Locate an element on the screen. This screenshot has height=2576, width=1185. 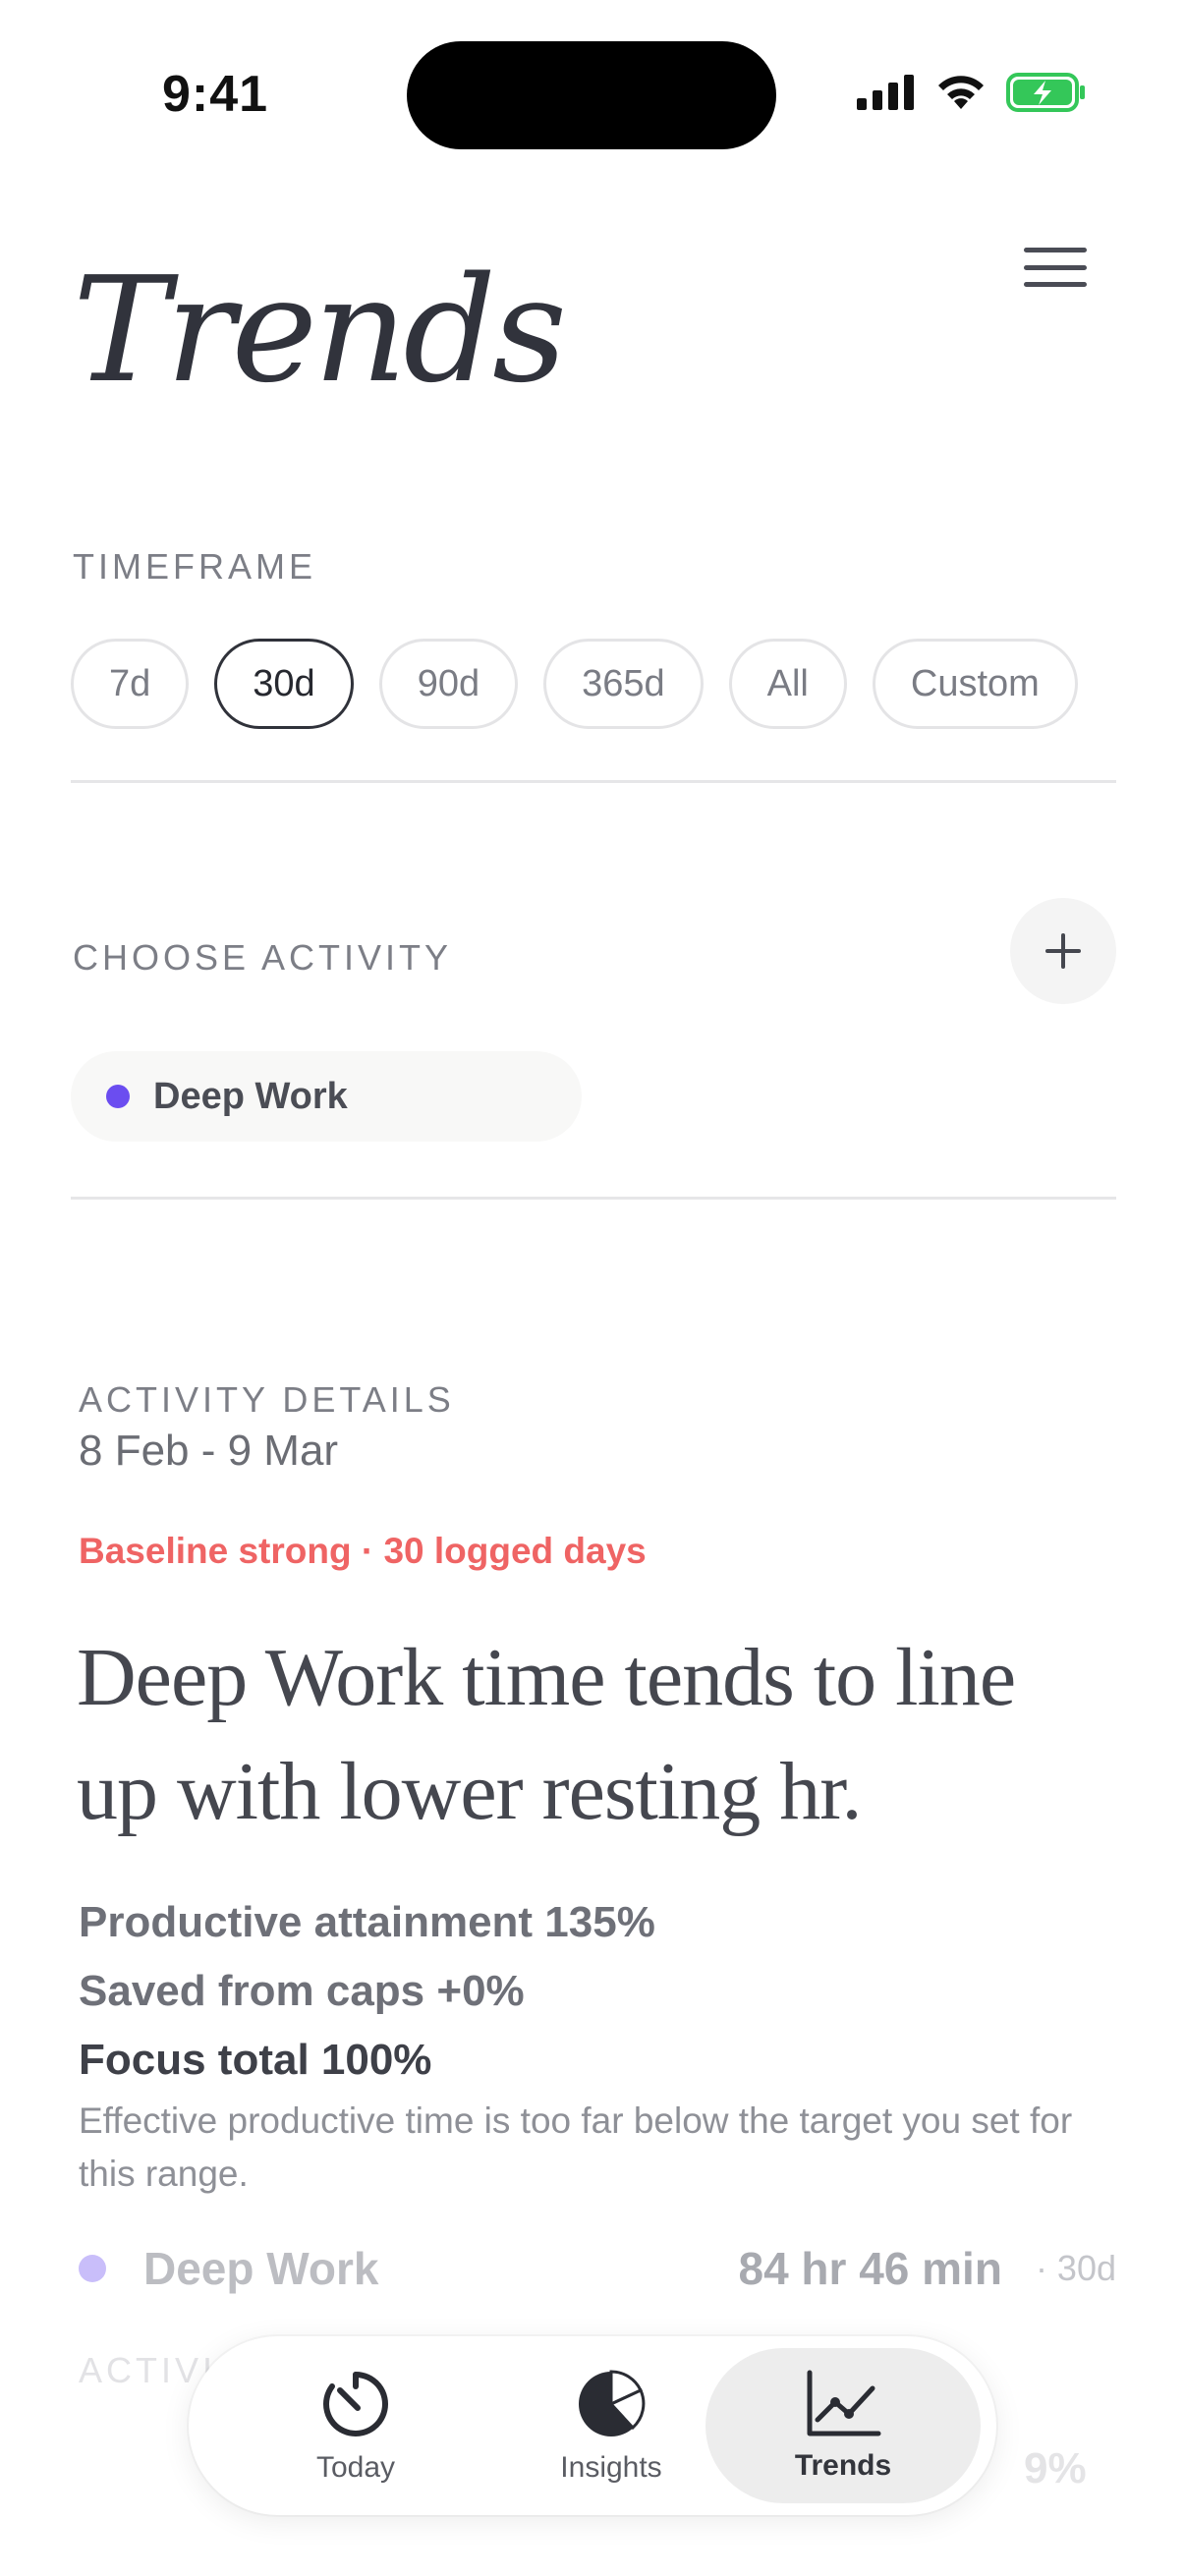
date-range: 8 Feb - 9 Mar is located at coordinates (209, 1451).